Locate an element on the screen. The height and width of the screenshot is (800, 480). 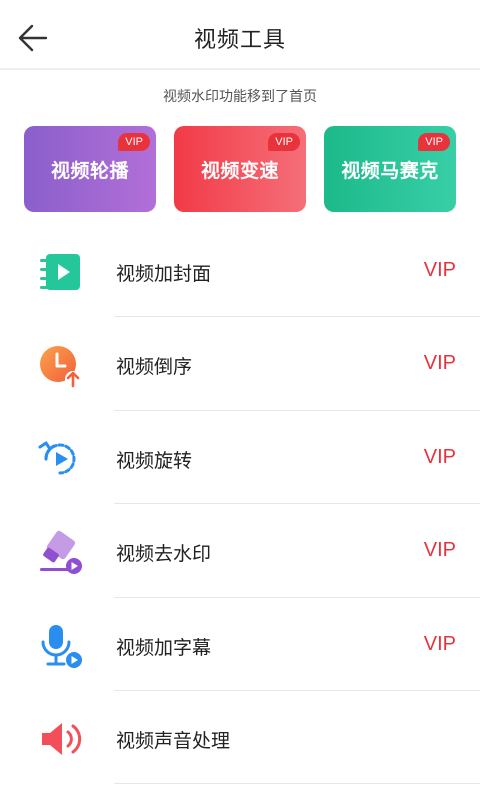
list-item-label: 视频倒序 is located at coordinates (154, 367).